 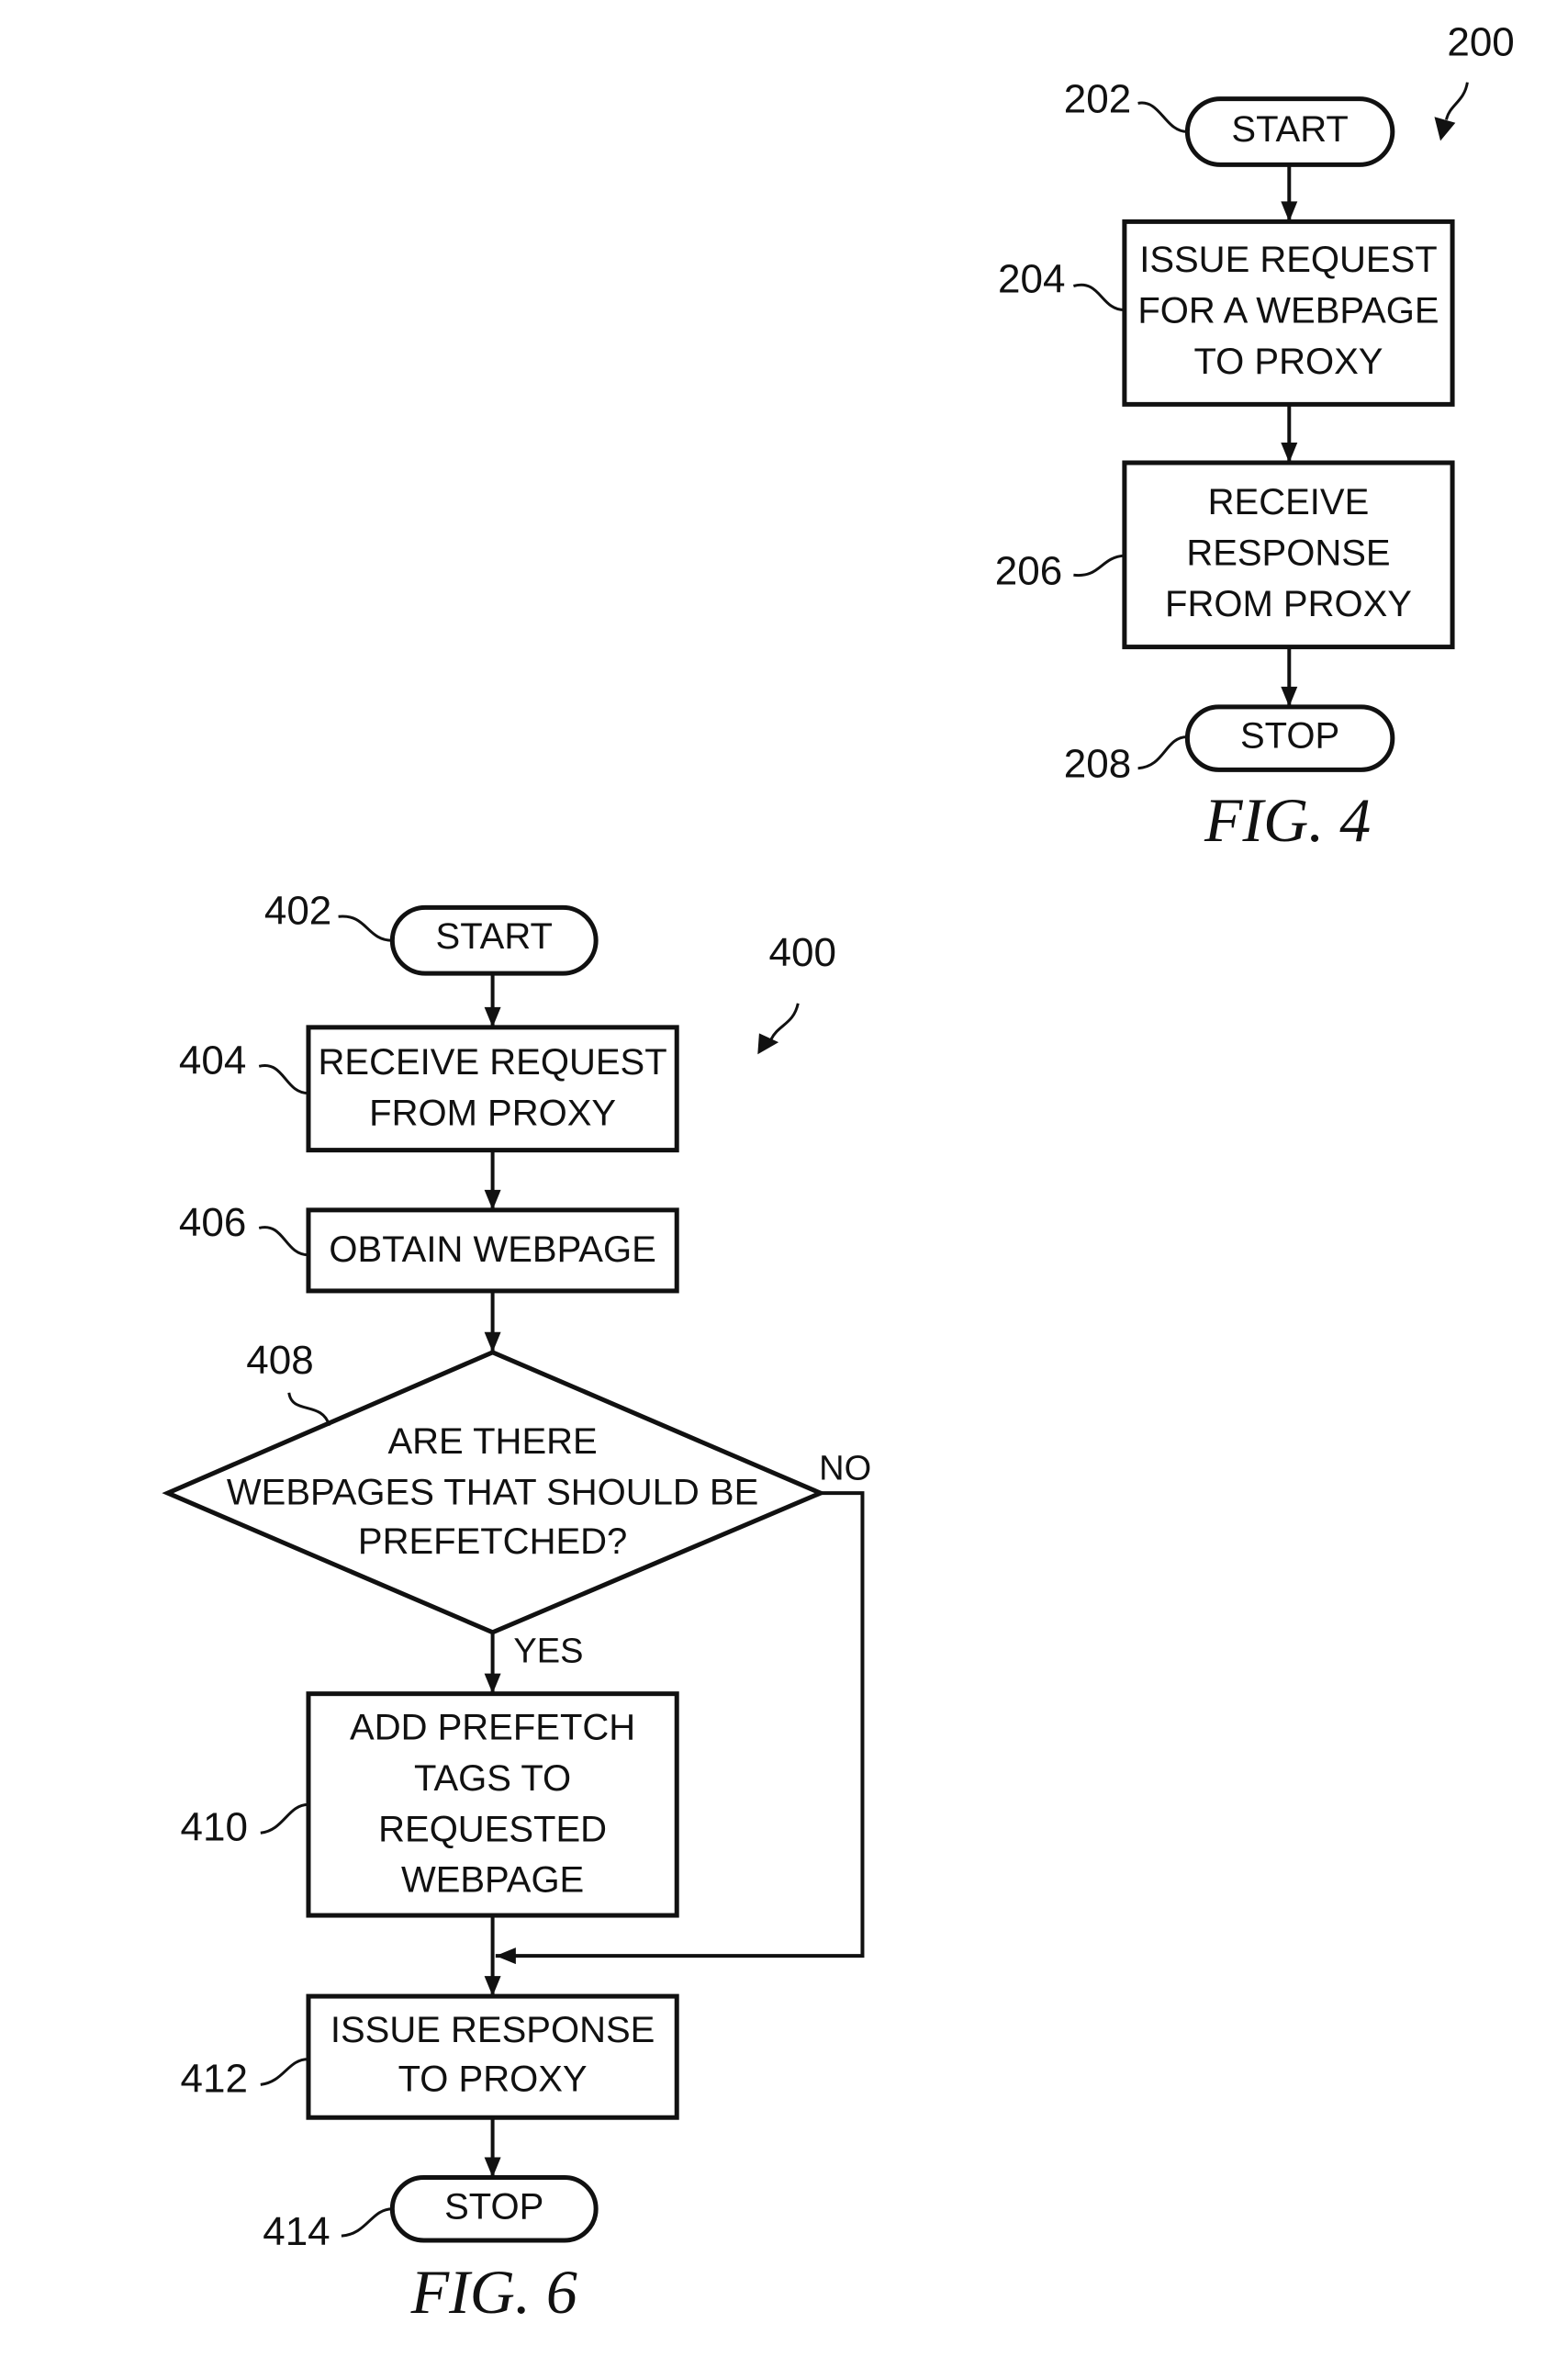 What do you see at coordinates (796, 993) in the screenshot?
I see `figure-reference: 400` at bounding box center [796, 993].